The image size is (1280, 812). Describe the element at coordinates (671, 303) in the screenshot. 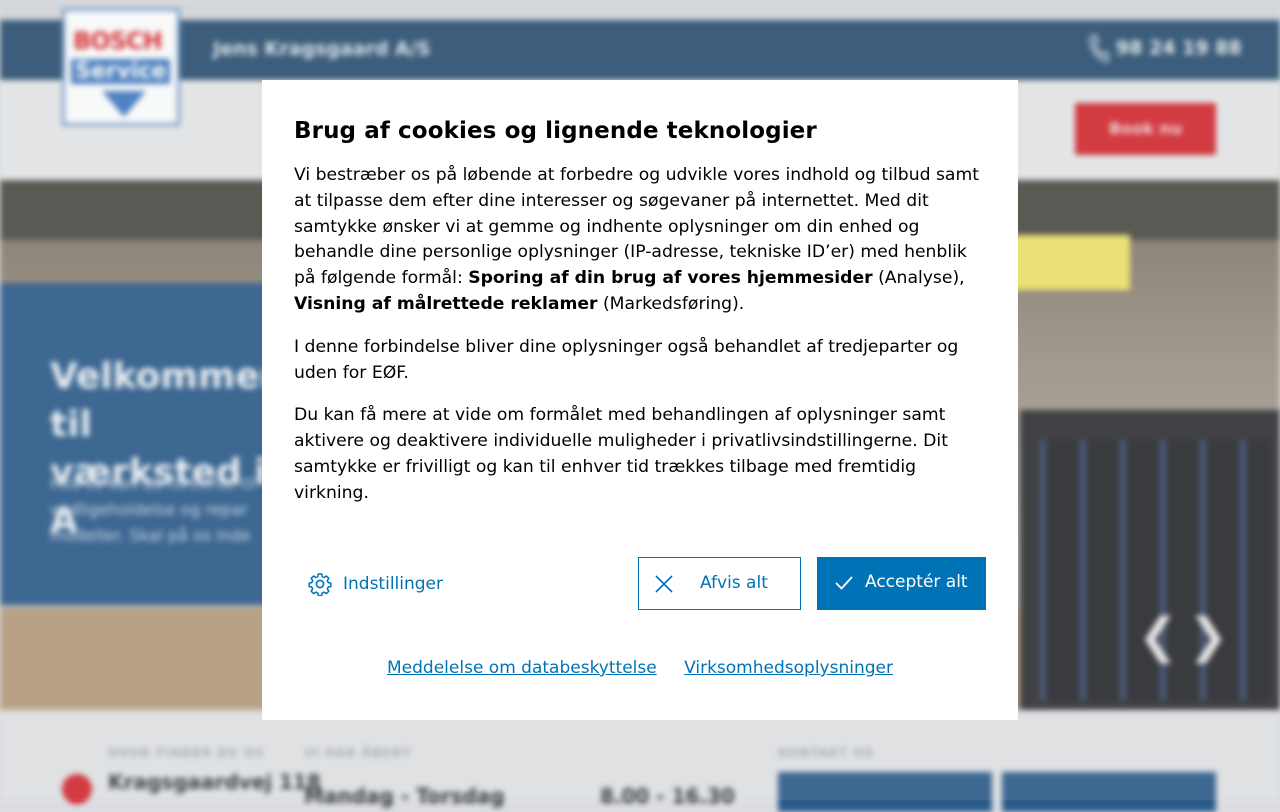

I see `purpose-marketing-label: (Markedsføring).` at that location.